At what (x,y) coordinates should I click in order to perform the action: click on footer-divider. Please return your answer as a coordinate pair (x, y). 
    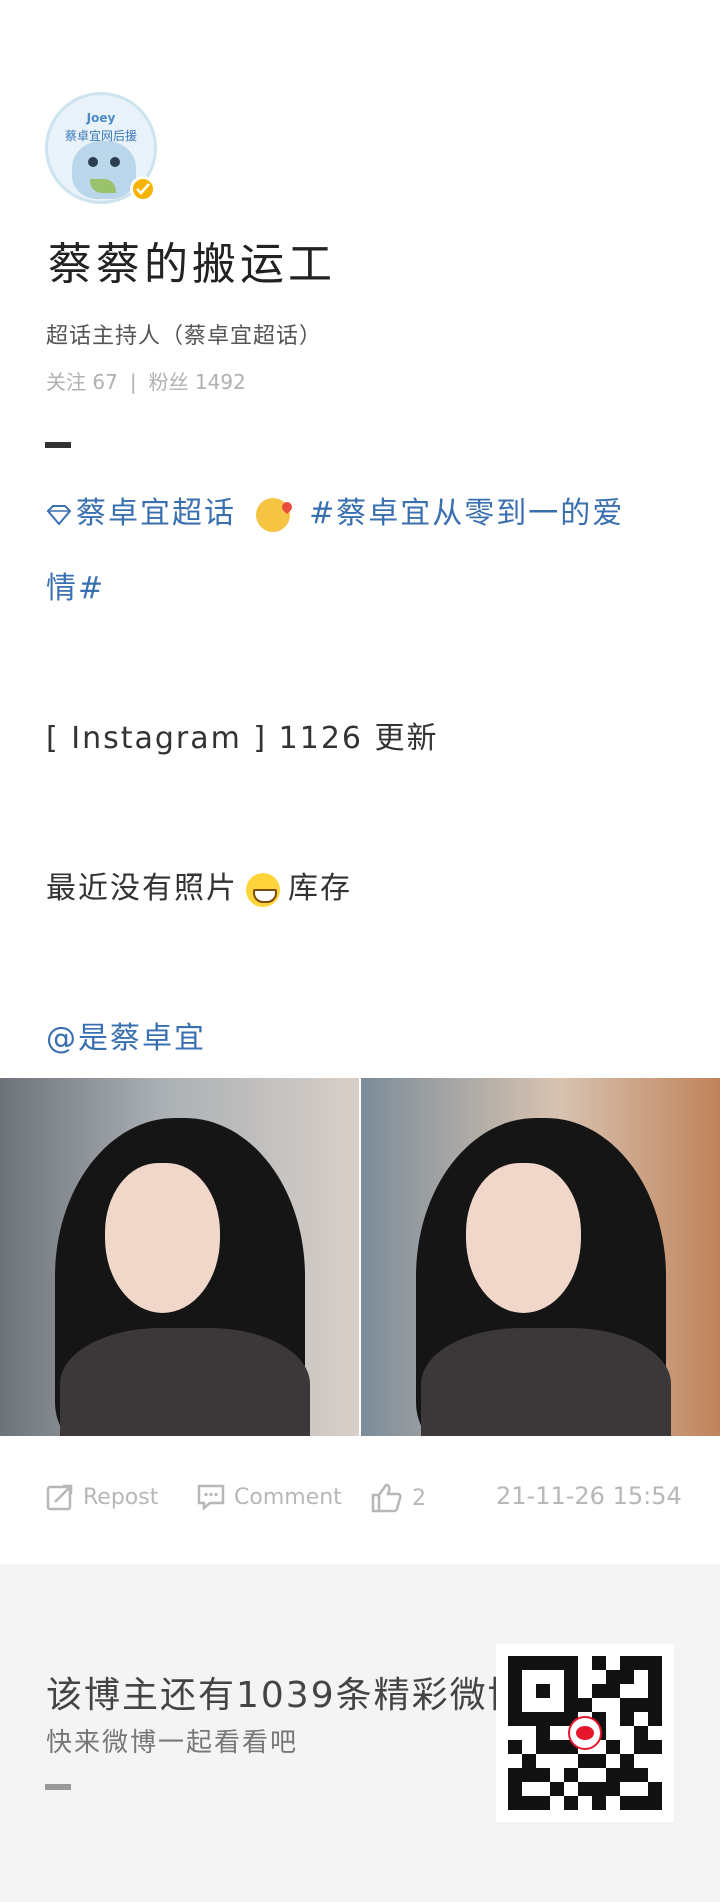
    Looking at the image, I should click on (58, 1787).